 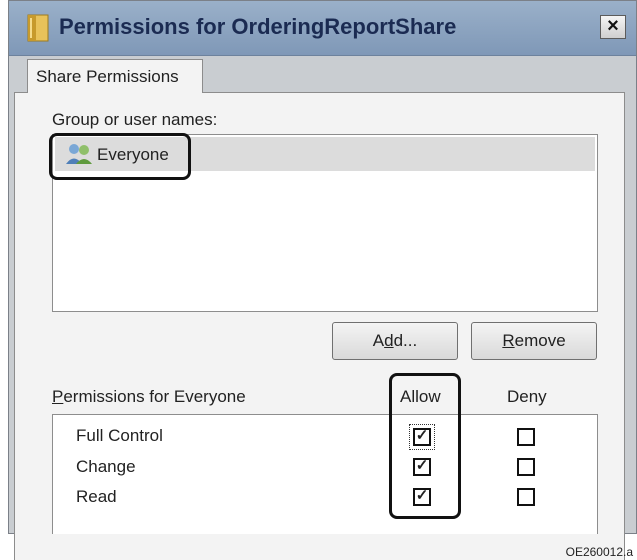 What do you see at coordinates (120, 156) in the screenshot?
I see `everyone-highlight` at bounding box center [120, 156].